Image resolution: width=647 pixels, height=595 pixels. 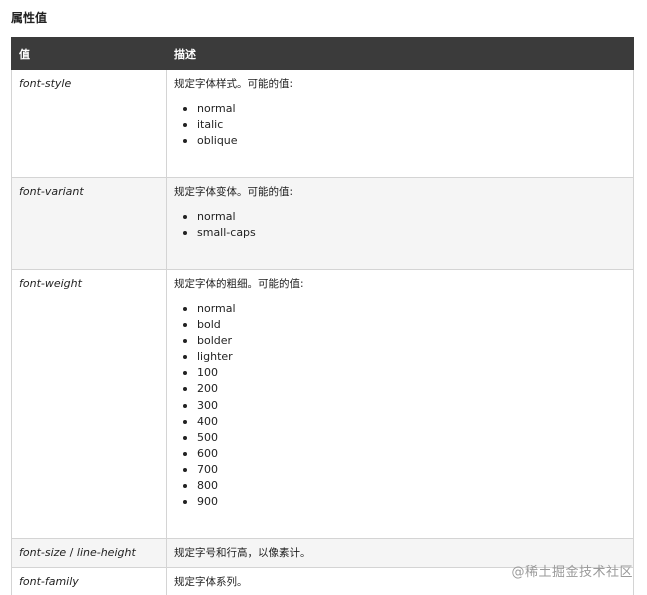 I want to click on table-header-row: 值 描述, so click(x=322, y=53).